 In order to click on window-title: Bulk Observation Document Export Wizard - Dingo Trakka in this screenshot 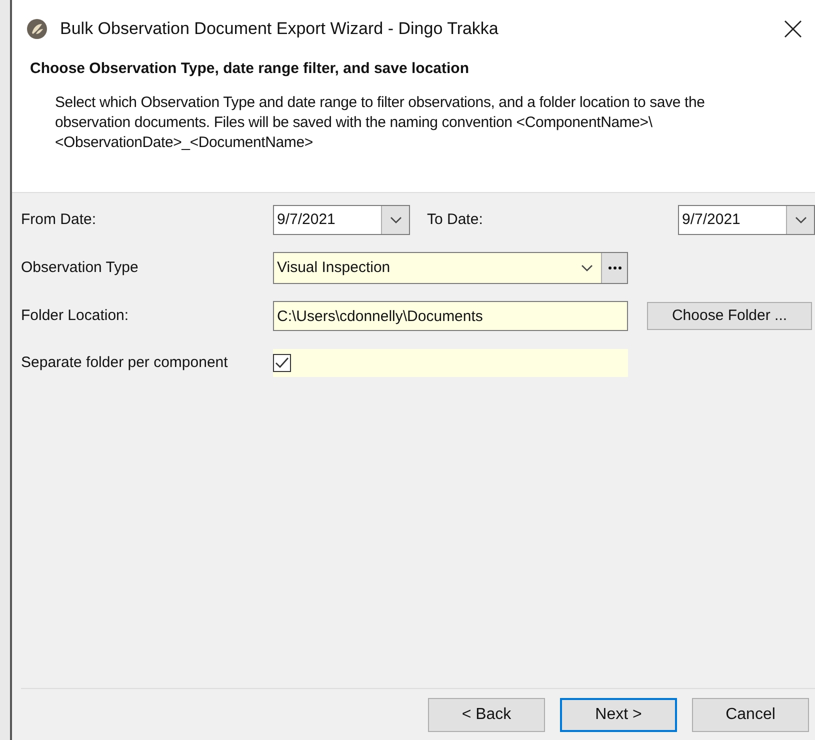, I will do `click(279, 29)`.